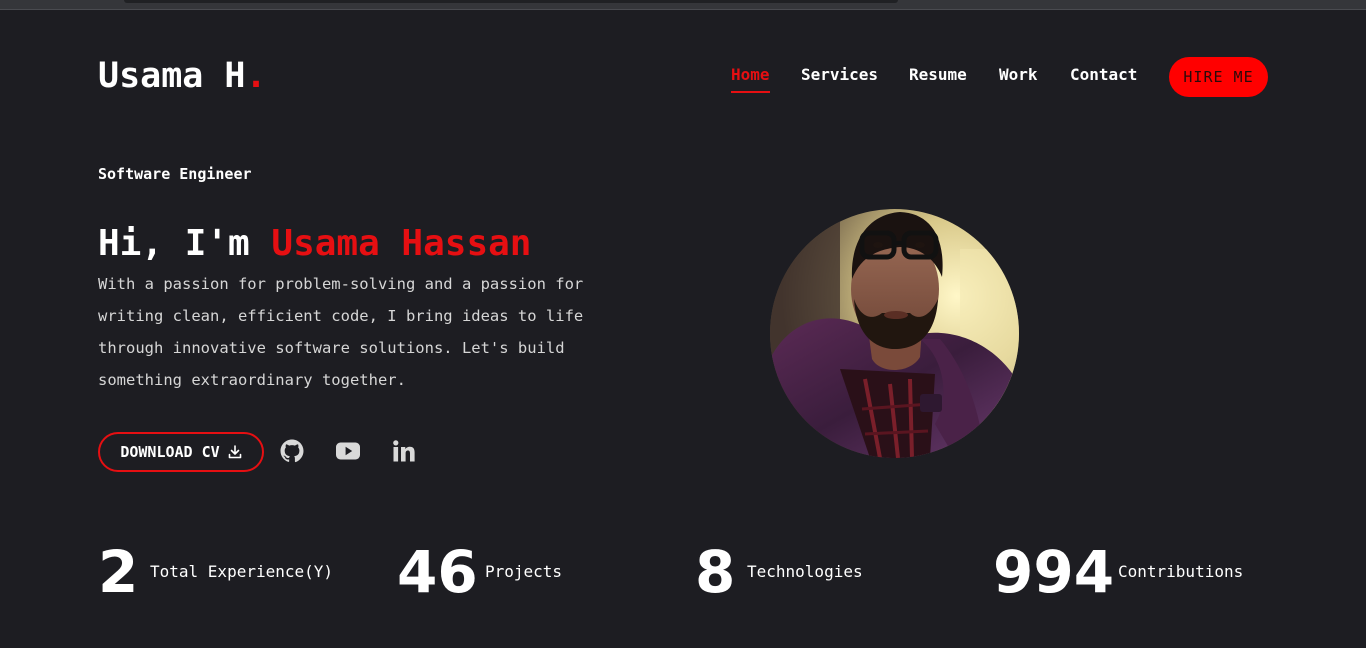 The height and width of the screenshot is (648, 1366). What do you see at coordinates (348, 451) in the screenshot?
I see `youtube-icon` at bounding box center [348, 451].